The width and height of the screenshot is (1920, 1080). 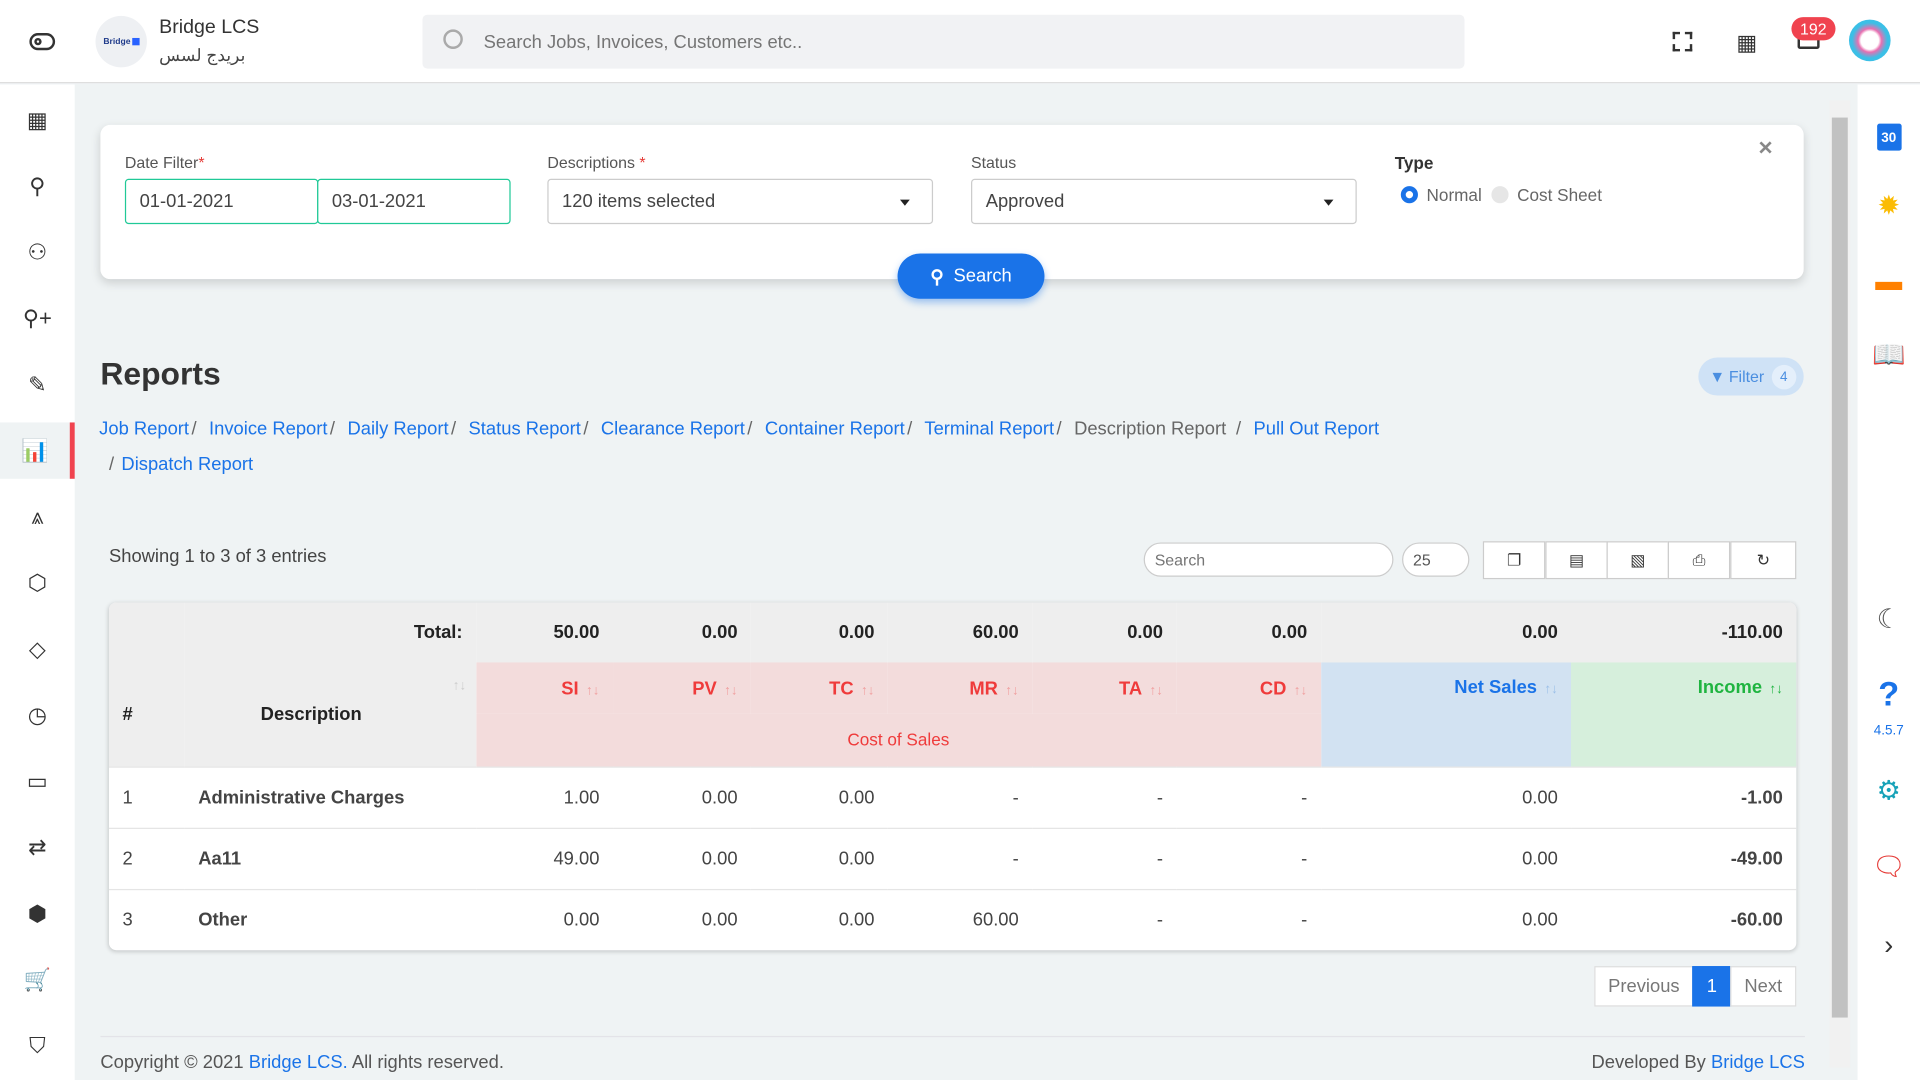 What do you see at coordinates (42, 42) in the screenshot?
I see `toggle-sidebar-icon` at bounding box center [42, 42].